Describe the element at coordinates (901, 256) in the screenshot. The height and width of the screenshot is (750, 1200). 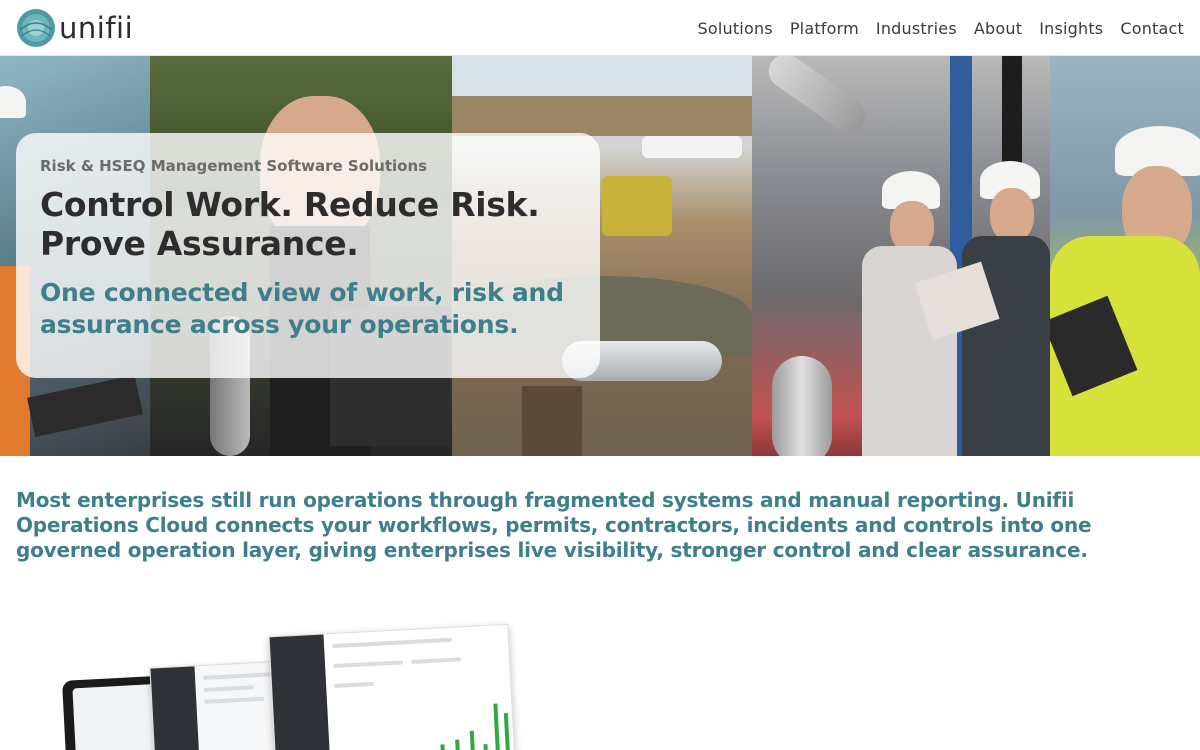
I see `hero-photo-engineers-plant` at that location.